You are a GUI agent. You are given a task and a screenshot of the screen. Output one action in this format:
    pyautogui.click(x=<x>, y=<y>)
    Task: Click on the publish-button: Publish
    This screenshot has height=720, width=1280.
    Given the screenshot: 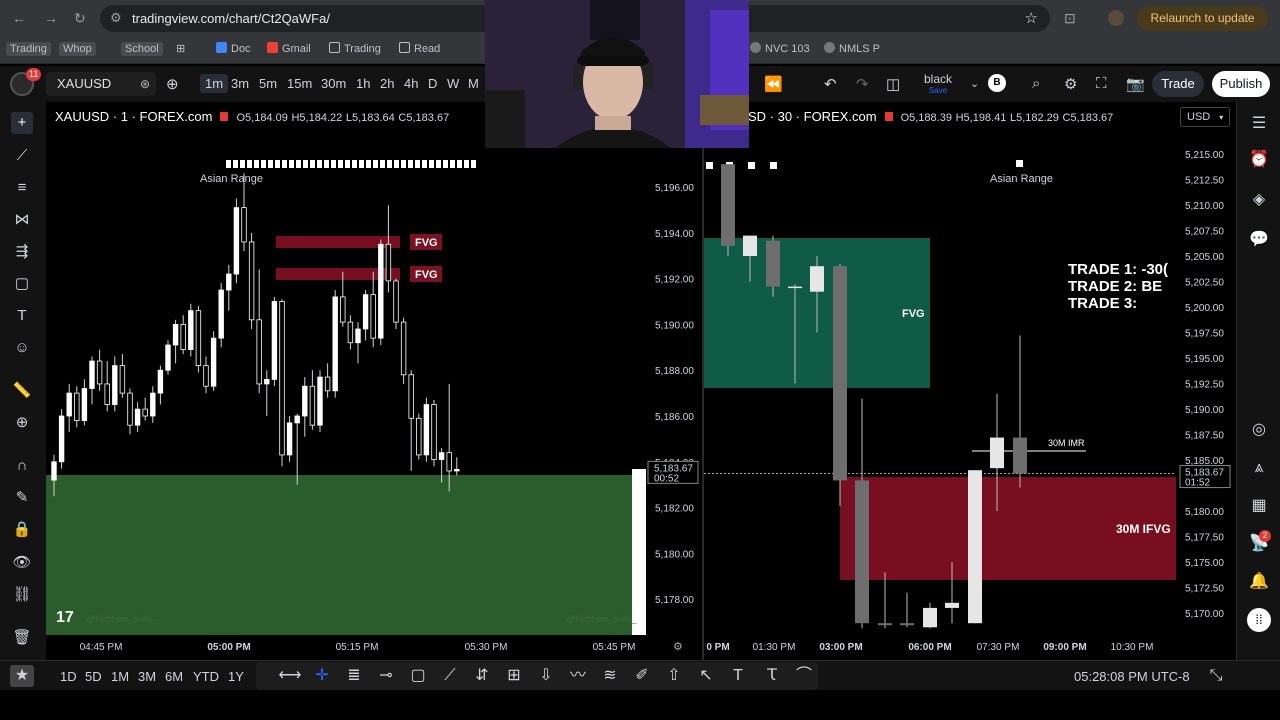 What is the action you would take?
    pyautogui.click(x=1241, y=84)
    